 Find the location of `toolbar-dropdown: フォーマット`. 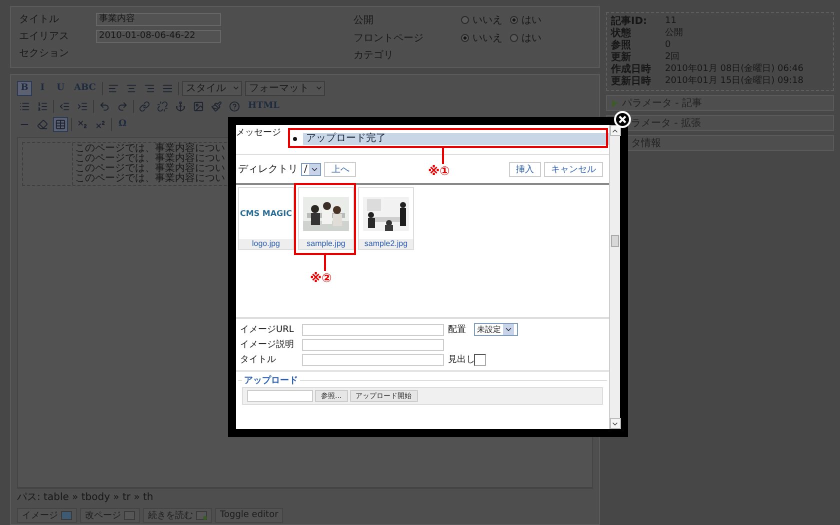

toolbar-dropdown: フォーマット is located at coordinates (284, 88).